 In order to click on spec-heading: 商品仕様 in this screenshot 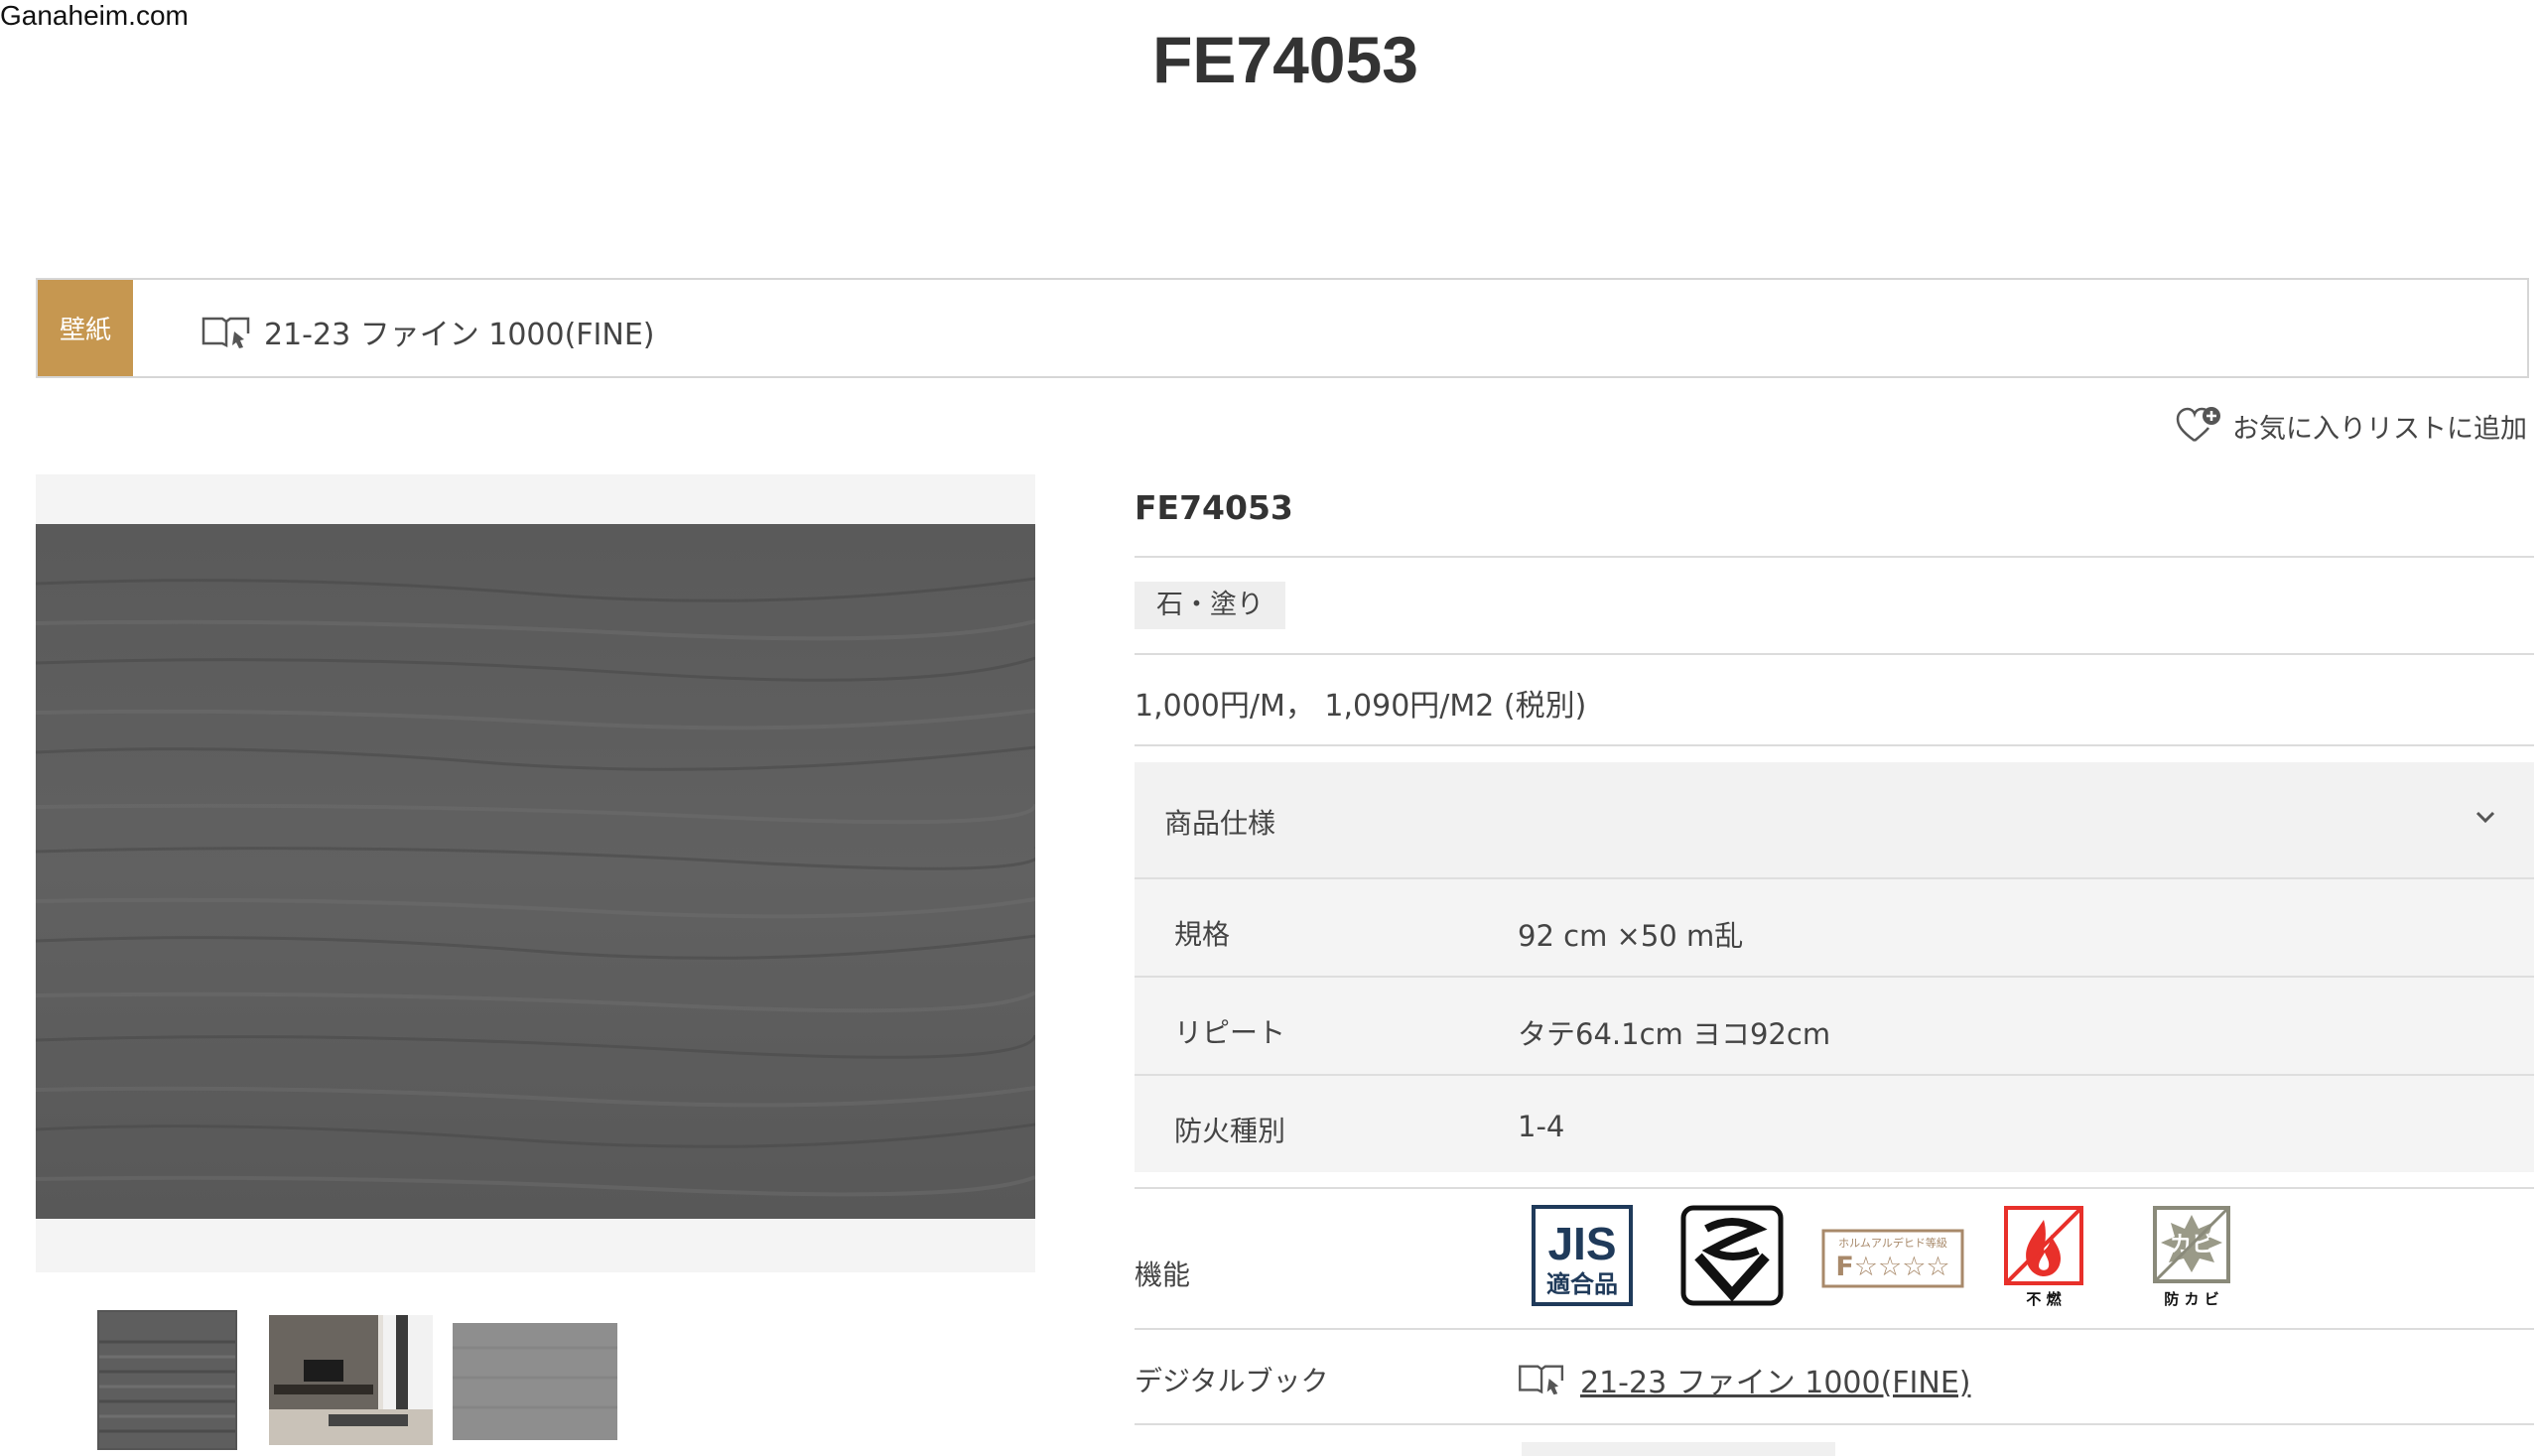, I will do `click(1220, 823)`.